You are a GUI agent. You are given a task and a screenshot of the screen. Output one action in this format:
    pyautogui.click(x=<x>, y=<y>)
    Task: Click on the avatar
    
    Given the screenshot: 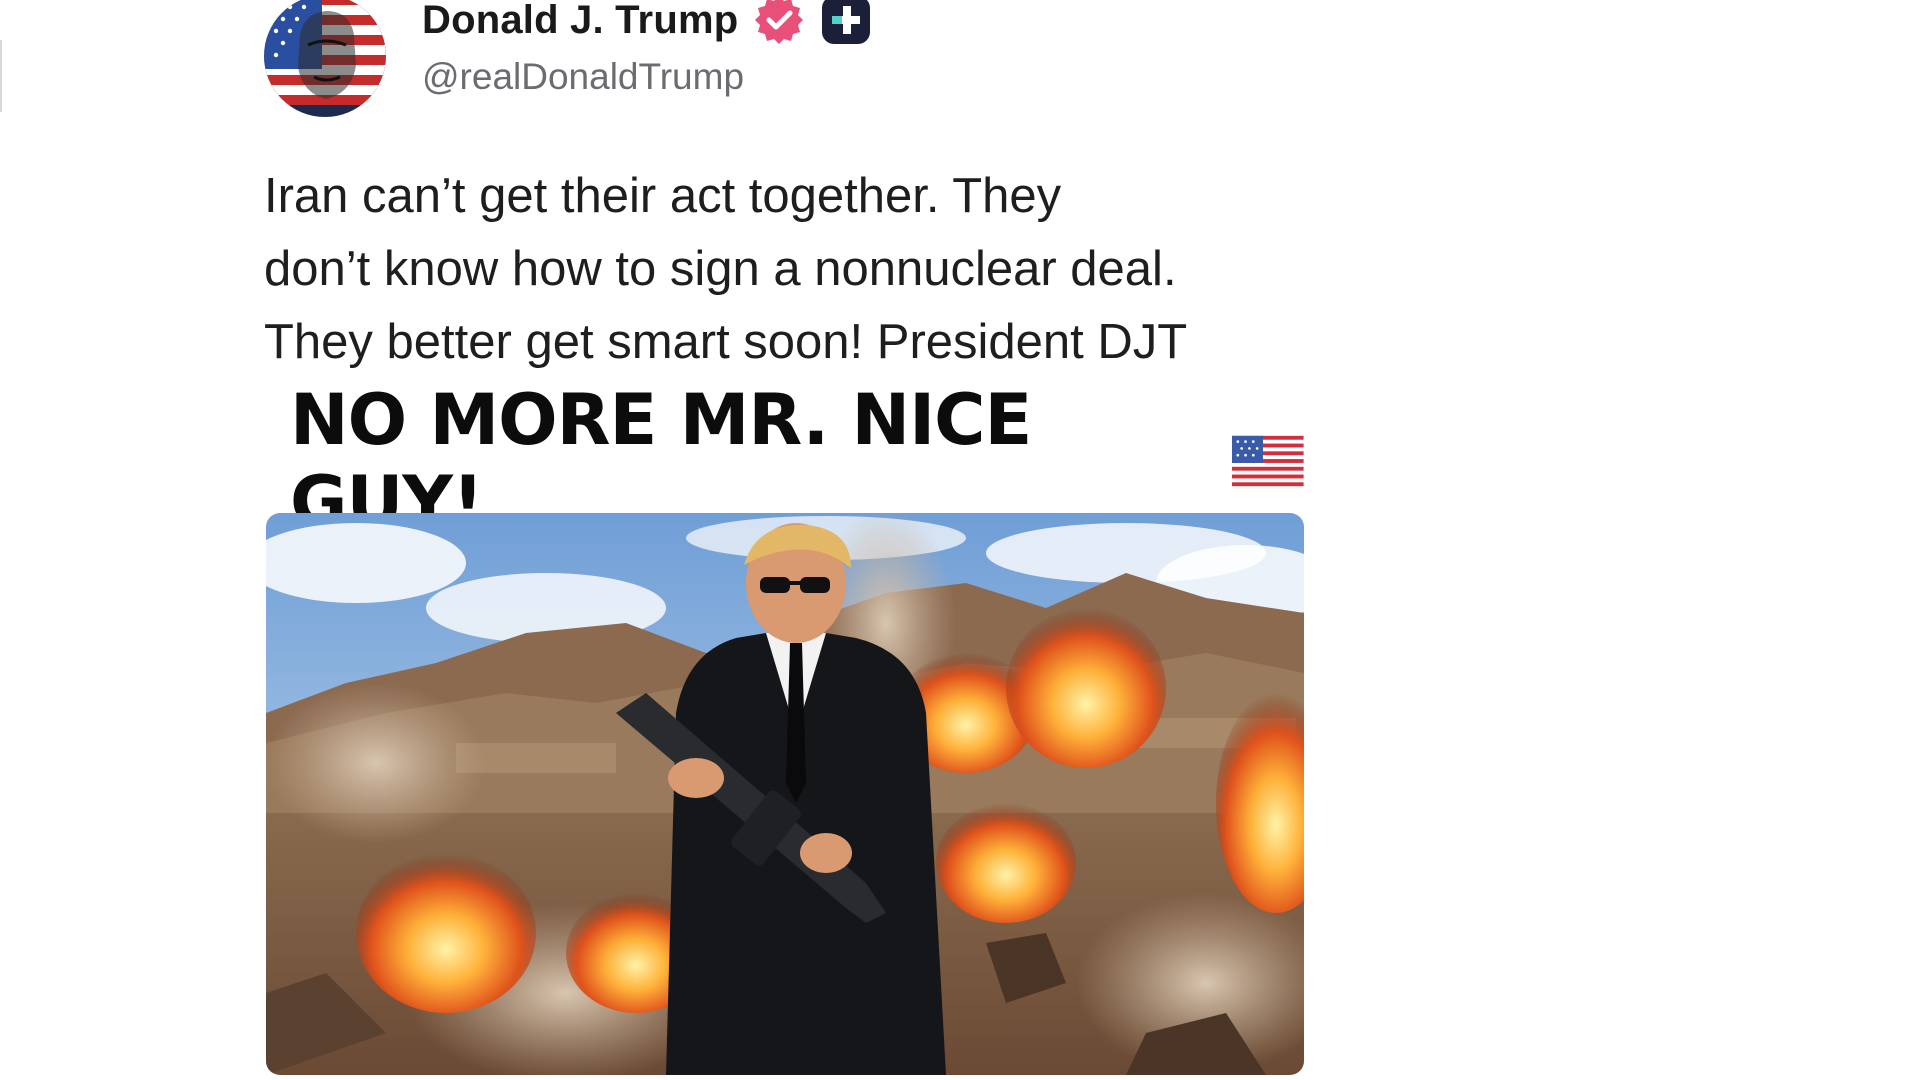 What is the action you would take?
    pyautogui.click(x=325, y=58)
    